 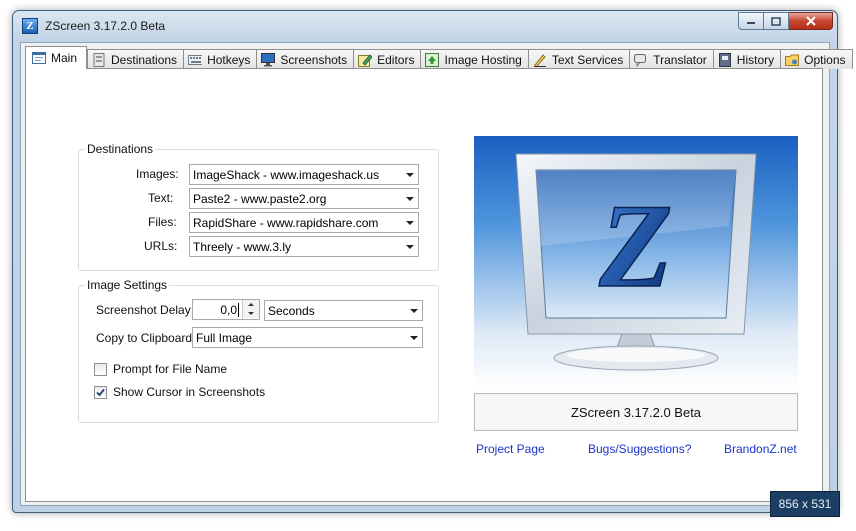 What do you see at coordinates (805, 504) in the screenshot?
I see `size-badge: 856 x 531` at bounding box center [805, 504].